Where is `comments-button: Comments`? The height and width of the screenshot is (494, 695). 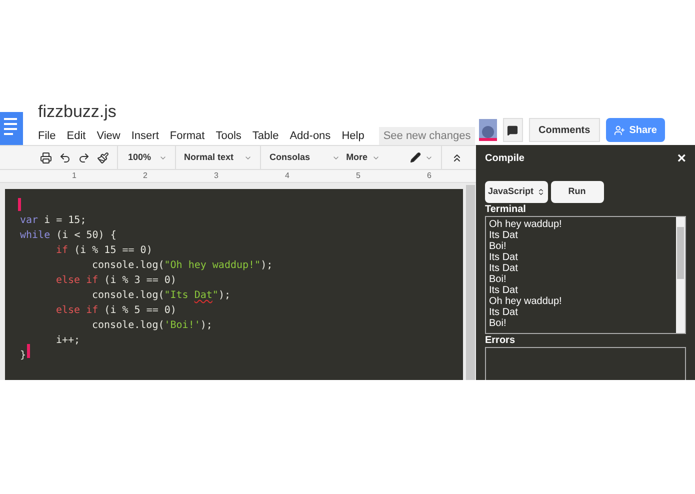 comments-button: Comments is located at coordinates (564, 130).